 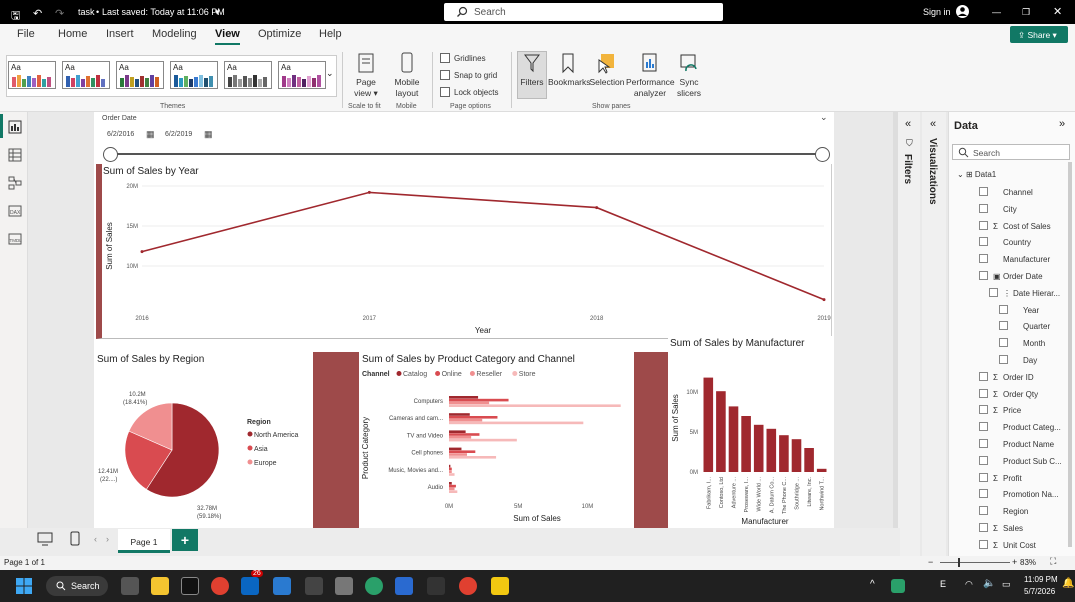 What do you see at coordinates (930, 562) in the screenshot?
I see `zoom-out-icon: −` at bounding box center [930, 562].